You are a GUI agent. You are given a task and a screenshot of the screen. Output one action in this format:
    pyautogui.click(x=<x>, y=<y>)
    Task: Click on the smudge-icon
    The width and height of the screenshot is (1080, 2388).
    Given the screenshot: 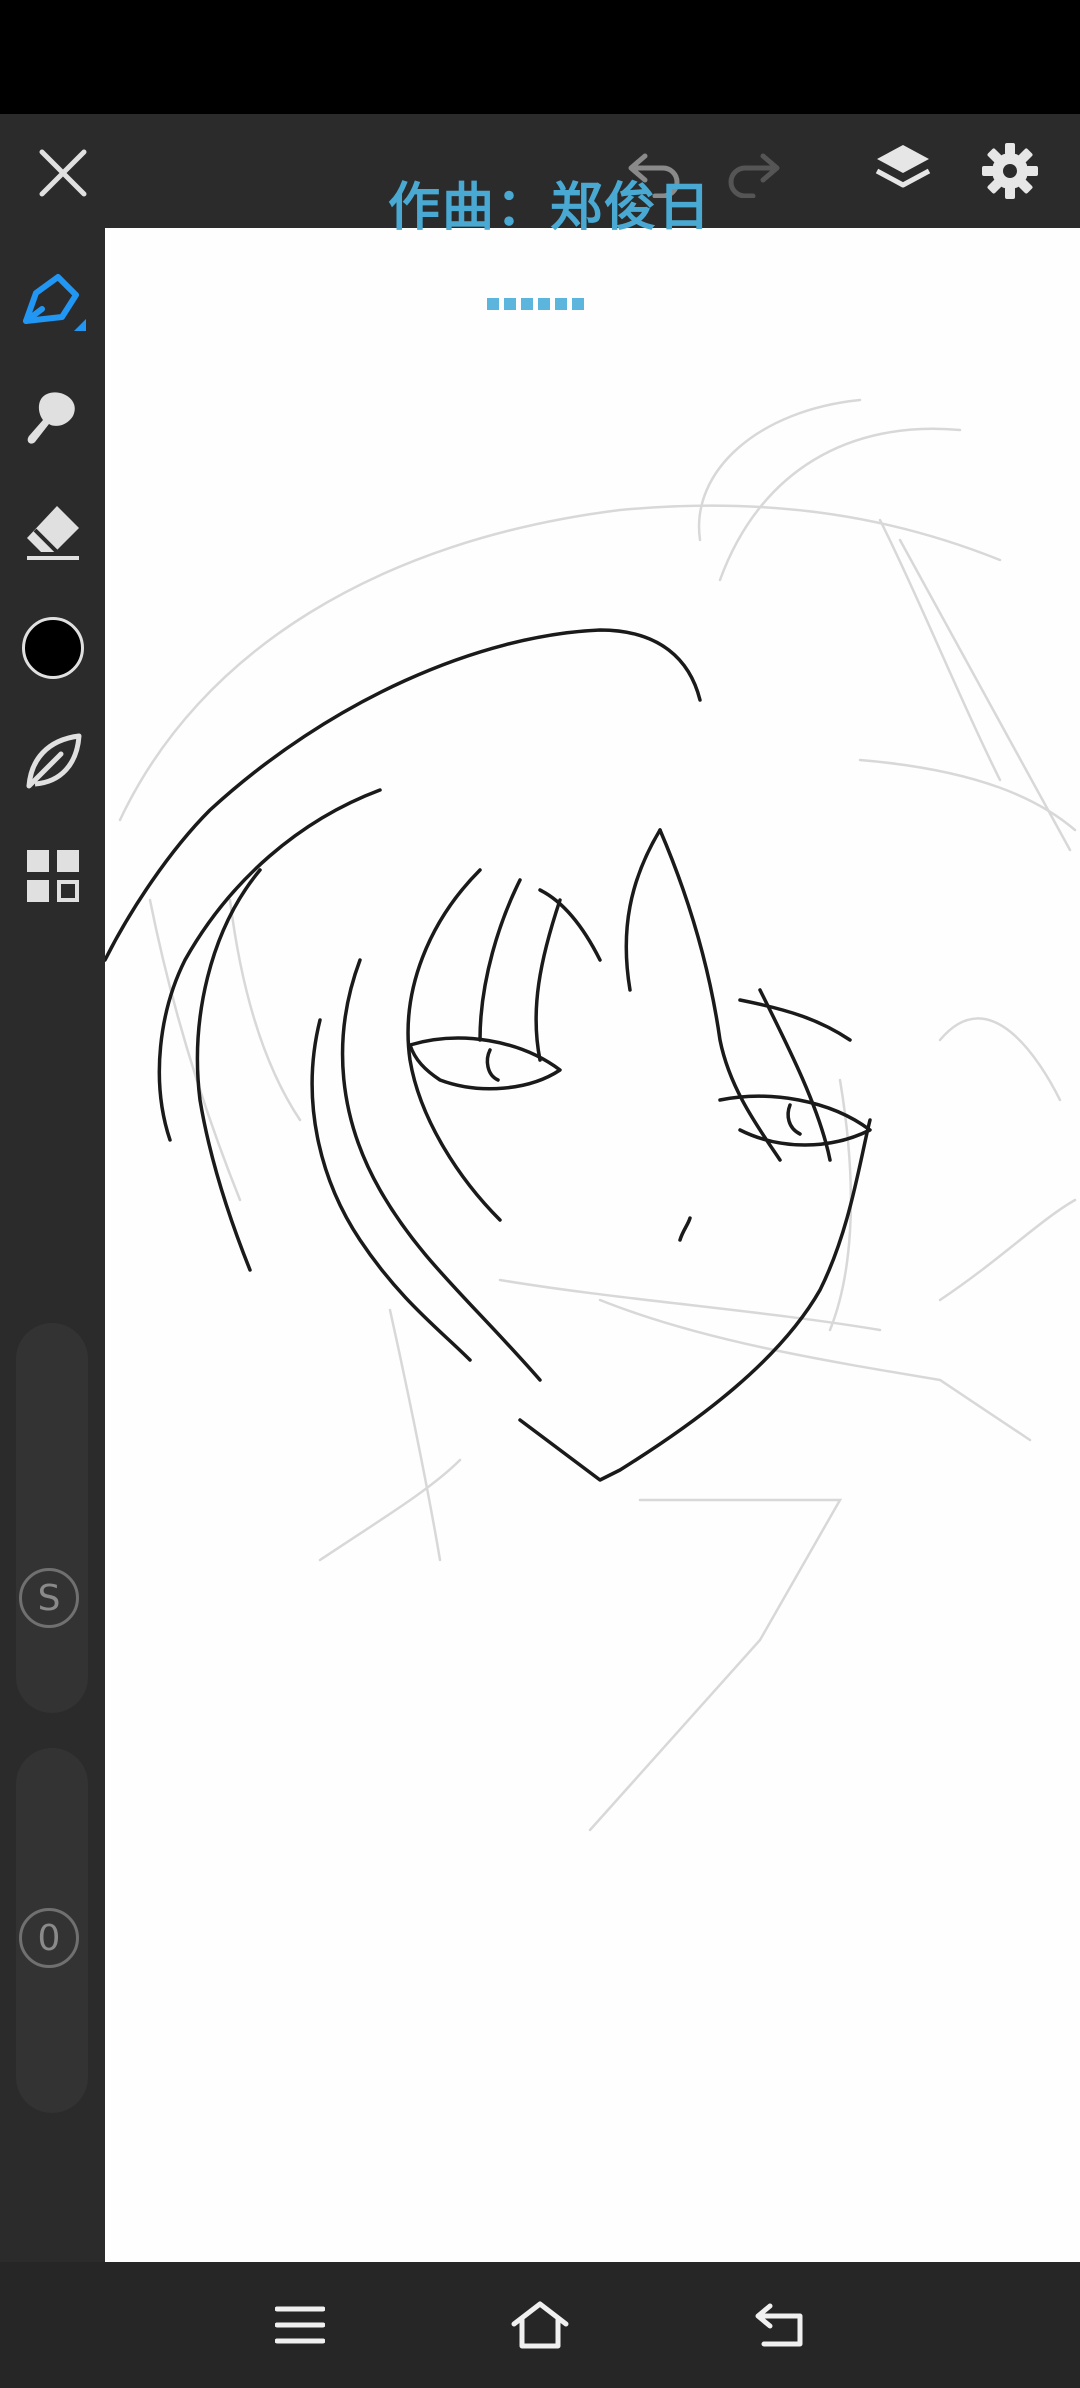 What is the action you would take?
    pyautogui.click(x=51, y=418)
    